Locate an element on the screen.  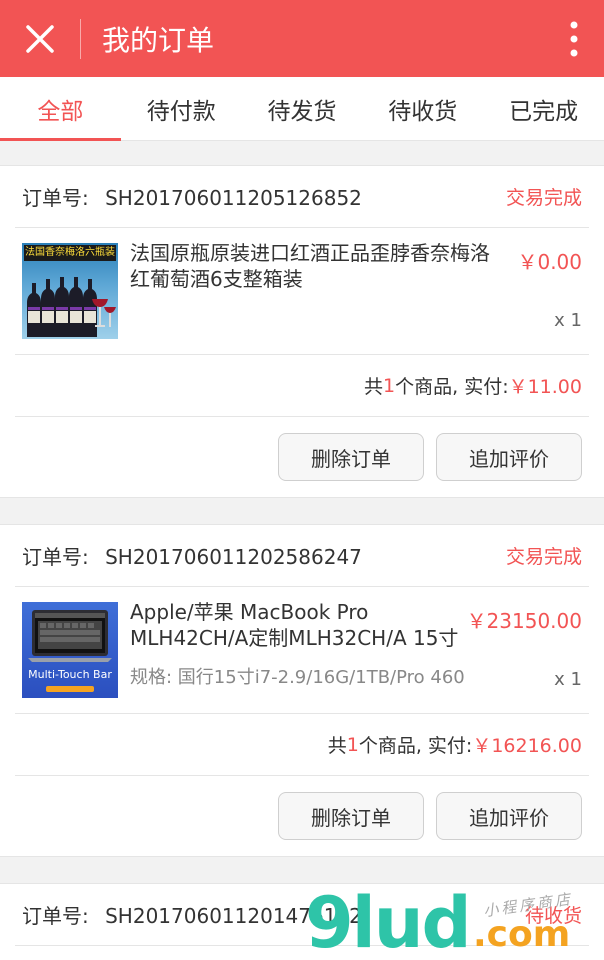
product-name: 法国原瓶原装进口红酒正品歪脖香奈梅洛红葡萄酒6支整箱装 is located at coordinates (310, 266).